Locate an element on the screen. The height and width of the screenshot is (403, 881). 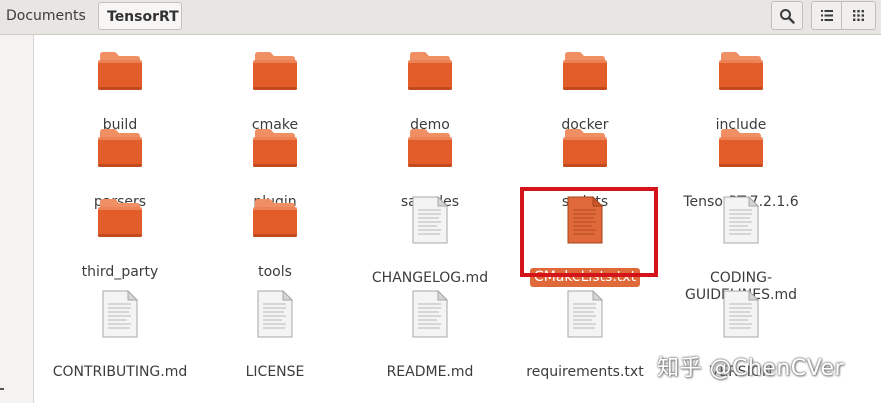
item-label: CHANGELOG.md is located at coordinates (430, 278).